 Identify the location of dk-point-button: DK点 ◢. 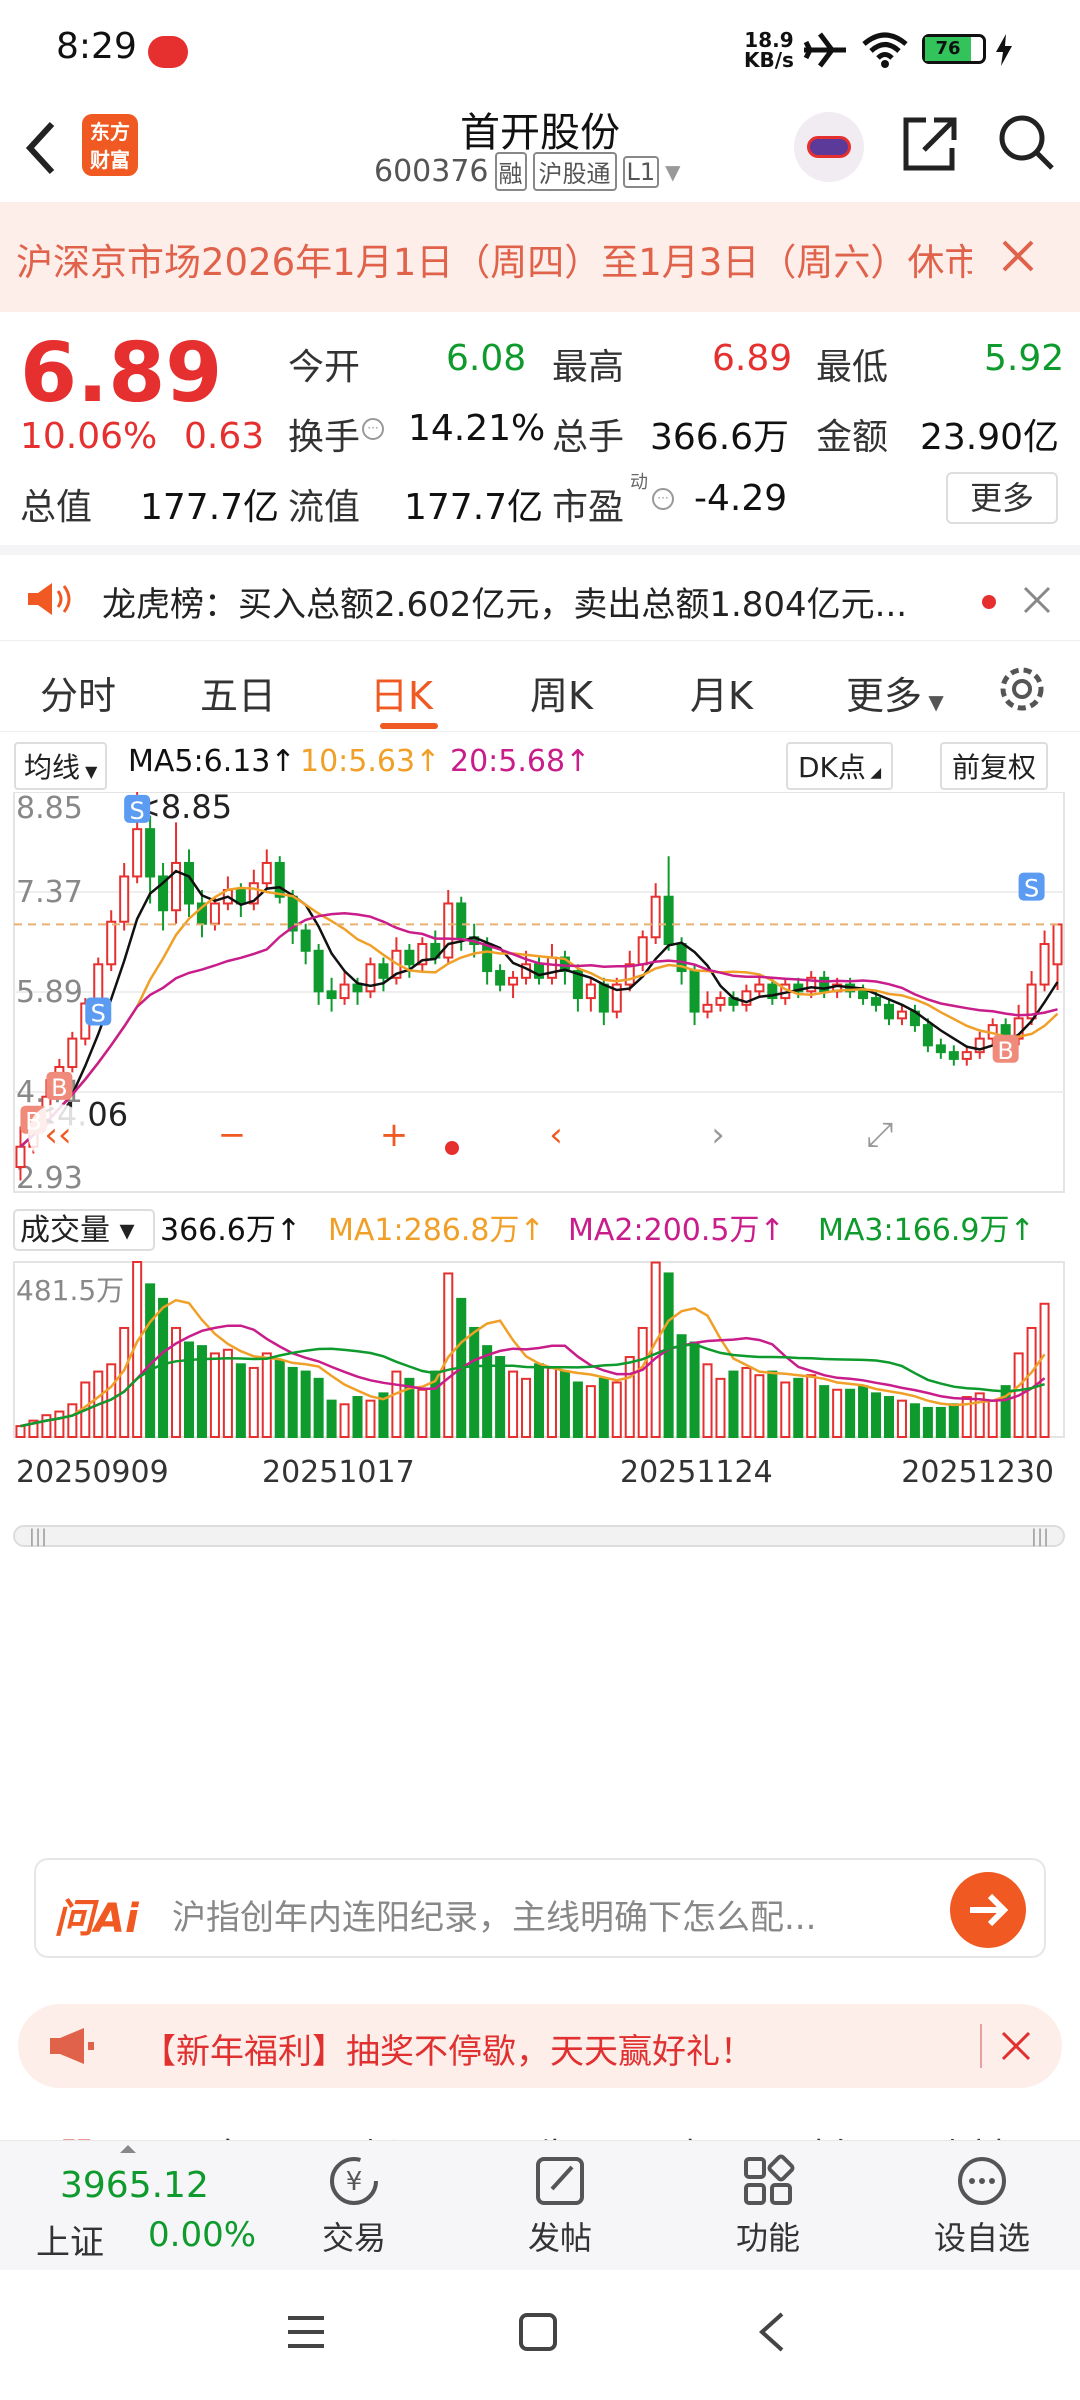
(840, 766).